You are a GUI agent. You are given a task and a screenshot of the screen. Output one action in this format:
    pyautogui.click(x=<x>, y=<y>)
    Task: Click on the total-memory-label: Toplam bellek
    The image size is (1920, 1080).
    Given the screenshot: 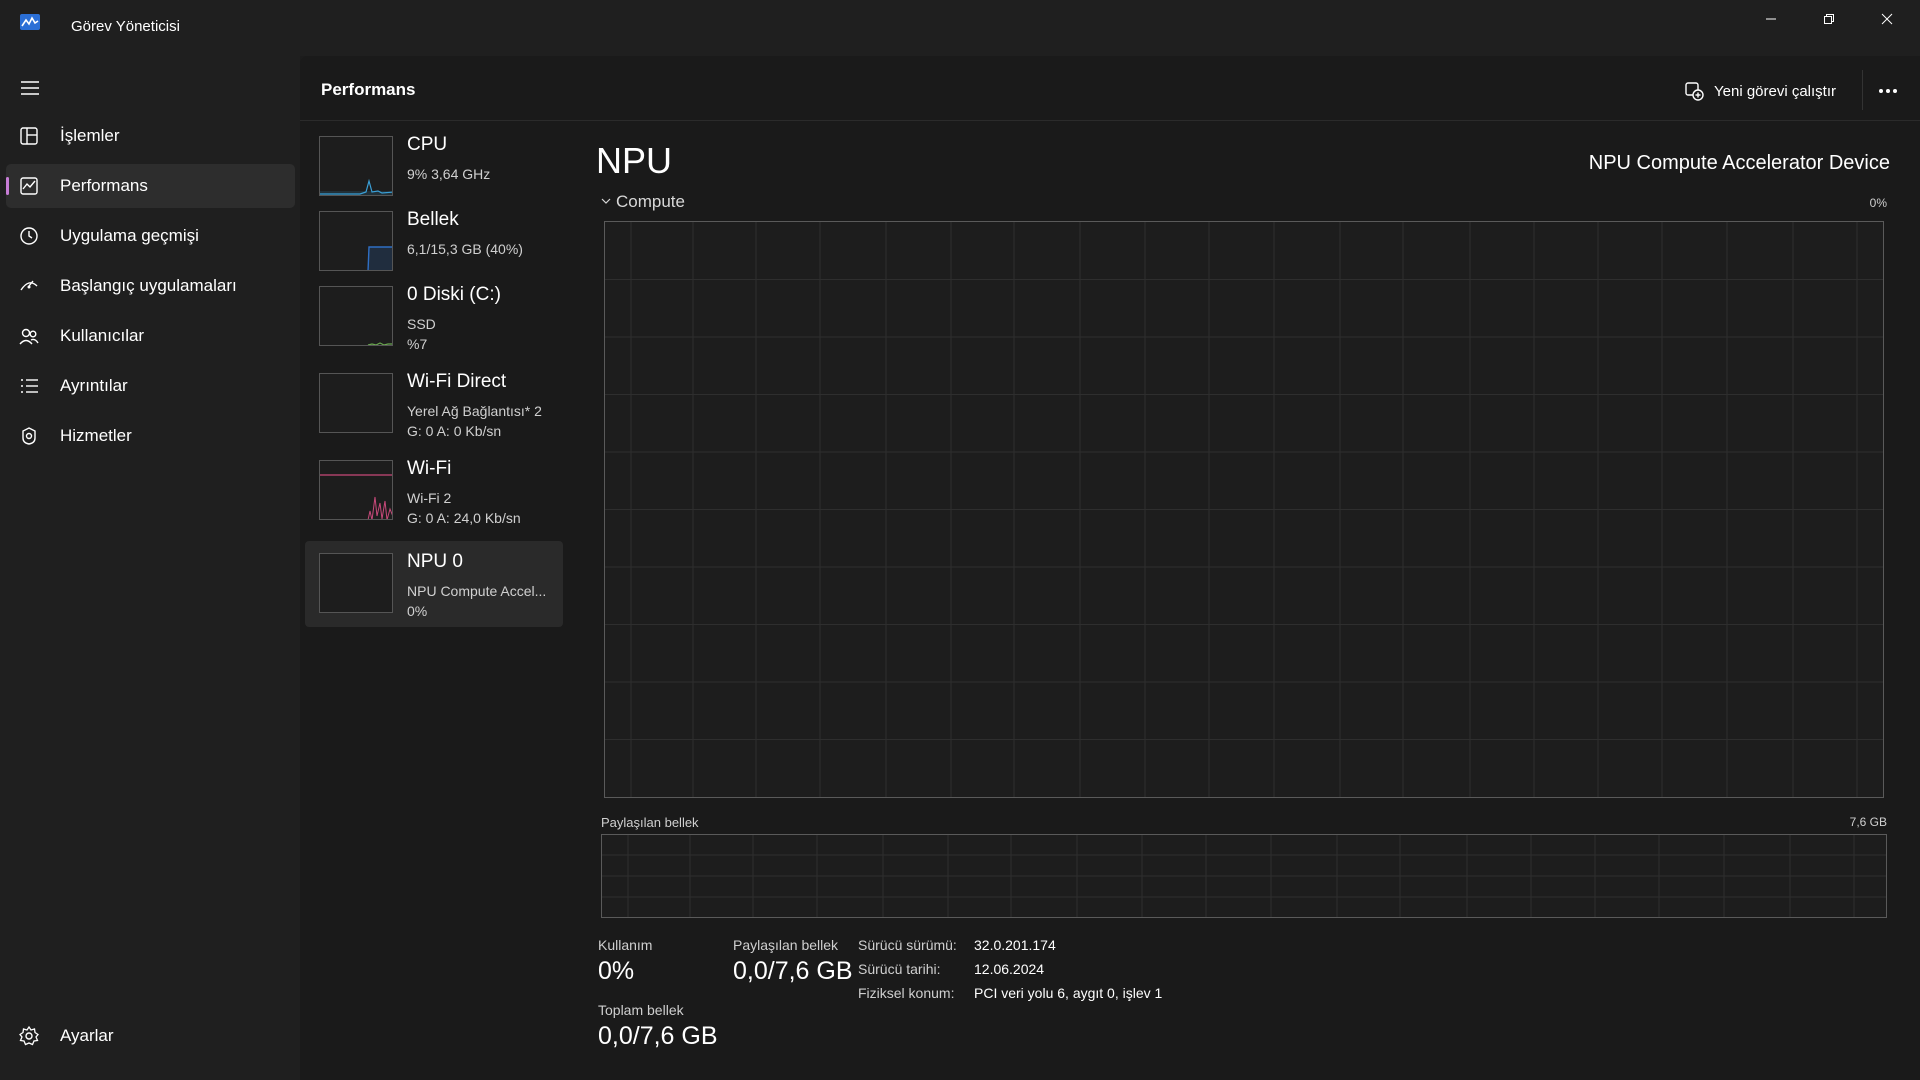 What is the action you would take?
    pyautogui.click(x=641, y=1010)
    